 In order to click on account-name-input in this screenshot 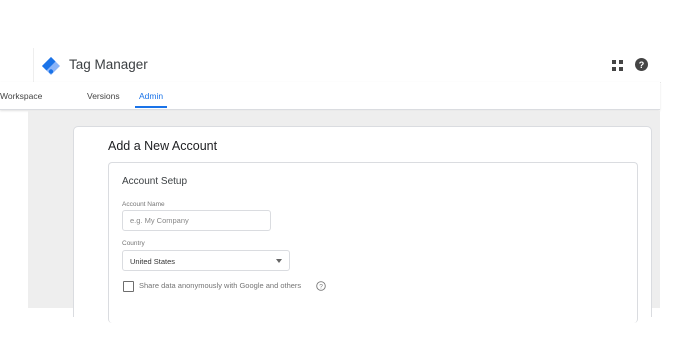, I will do `click(196, 220)`.